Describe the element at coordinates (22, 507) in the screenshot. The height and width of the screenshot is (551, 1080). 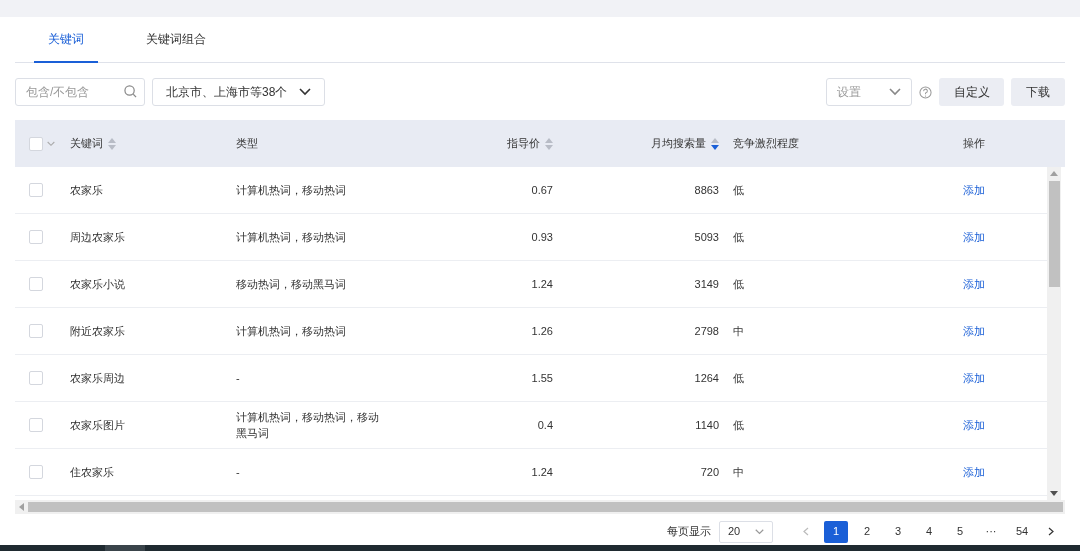
I see `scroll-left-icon` at that location.